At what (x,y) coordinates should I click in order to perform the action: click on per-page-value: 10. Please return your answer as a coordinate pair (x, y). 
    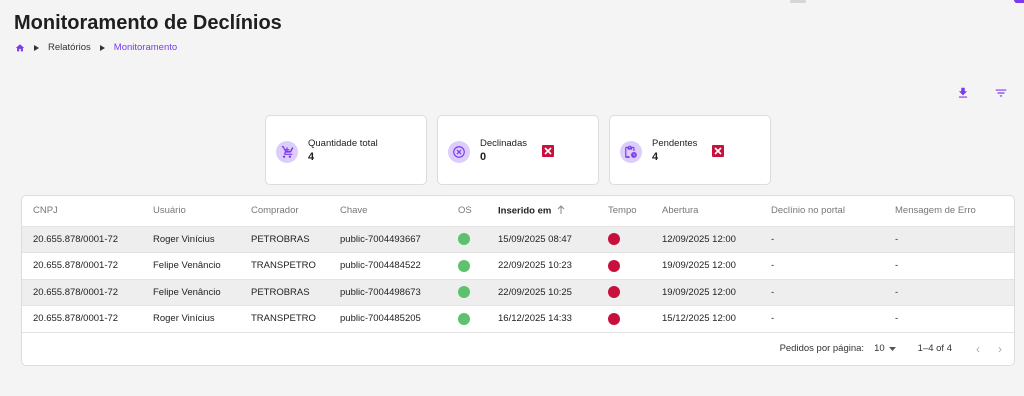
    Looking at the image, I should click on (879, 348).